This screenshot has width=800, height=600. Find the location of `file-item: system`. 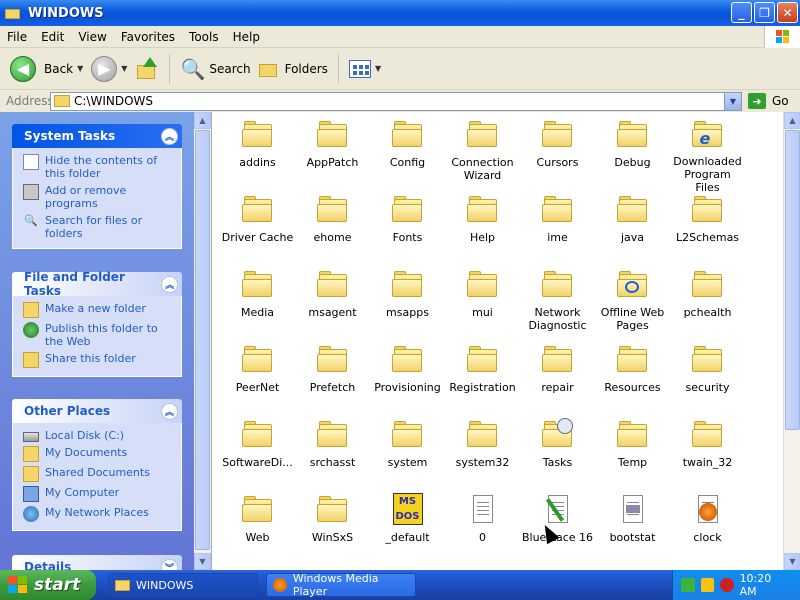

file-item: system is located at coordinates (407, 455).